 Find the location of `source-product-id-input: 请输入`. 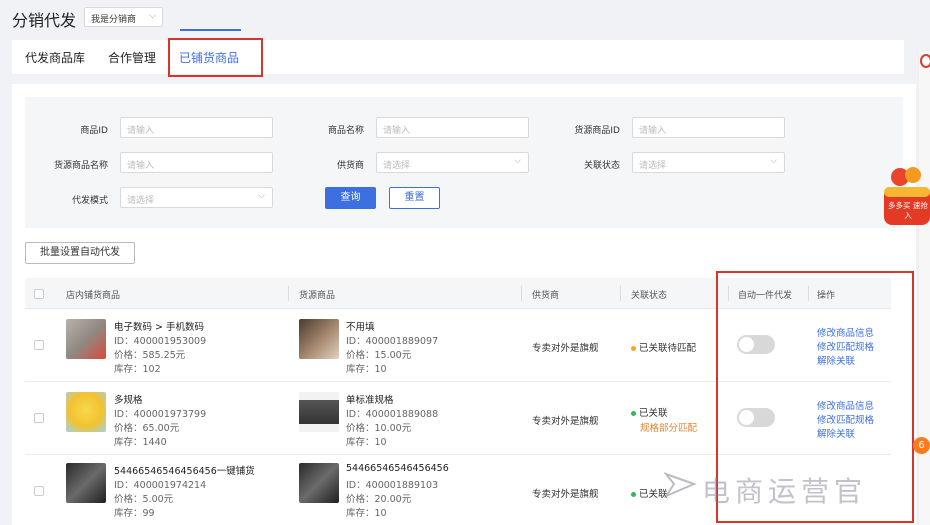

source-product-id-input: 请输入 is located at coordinates (708, 127).